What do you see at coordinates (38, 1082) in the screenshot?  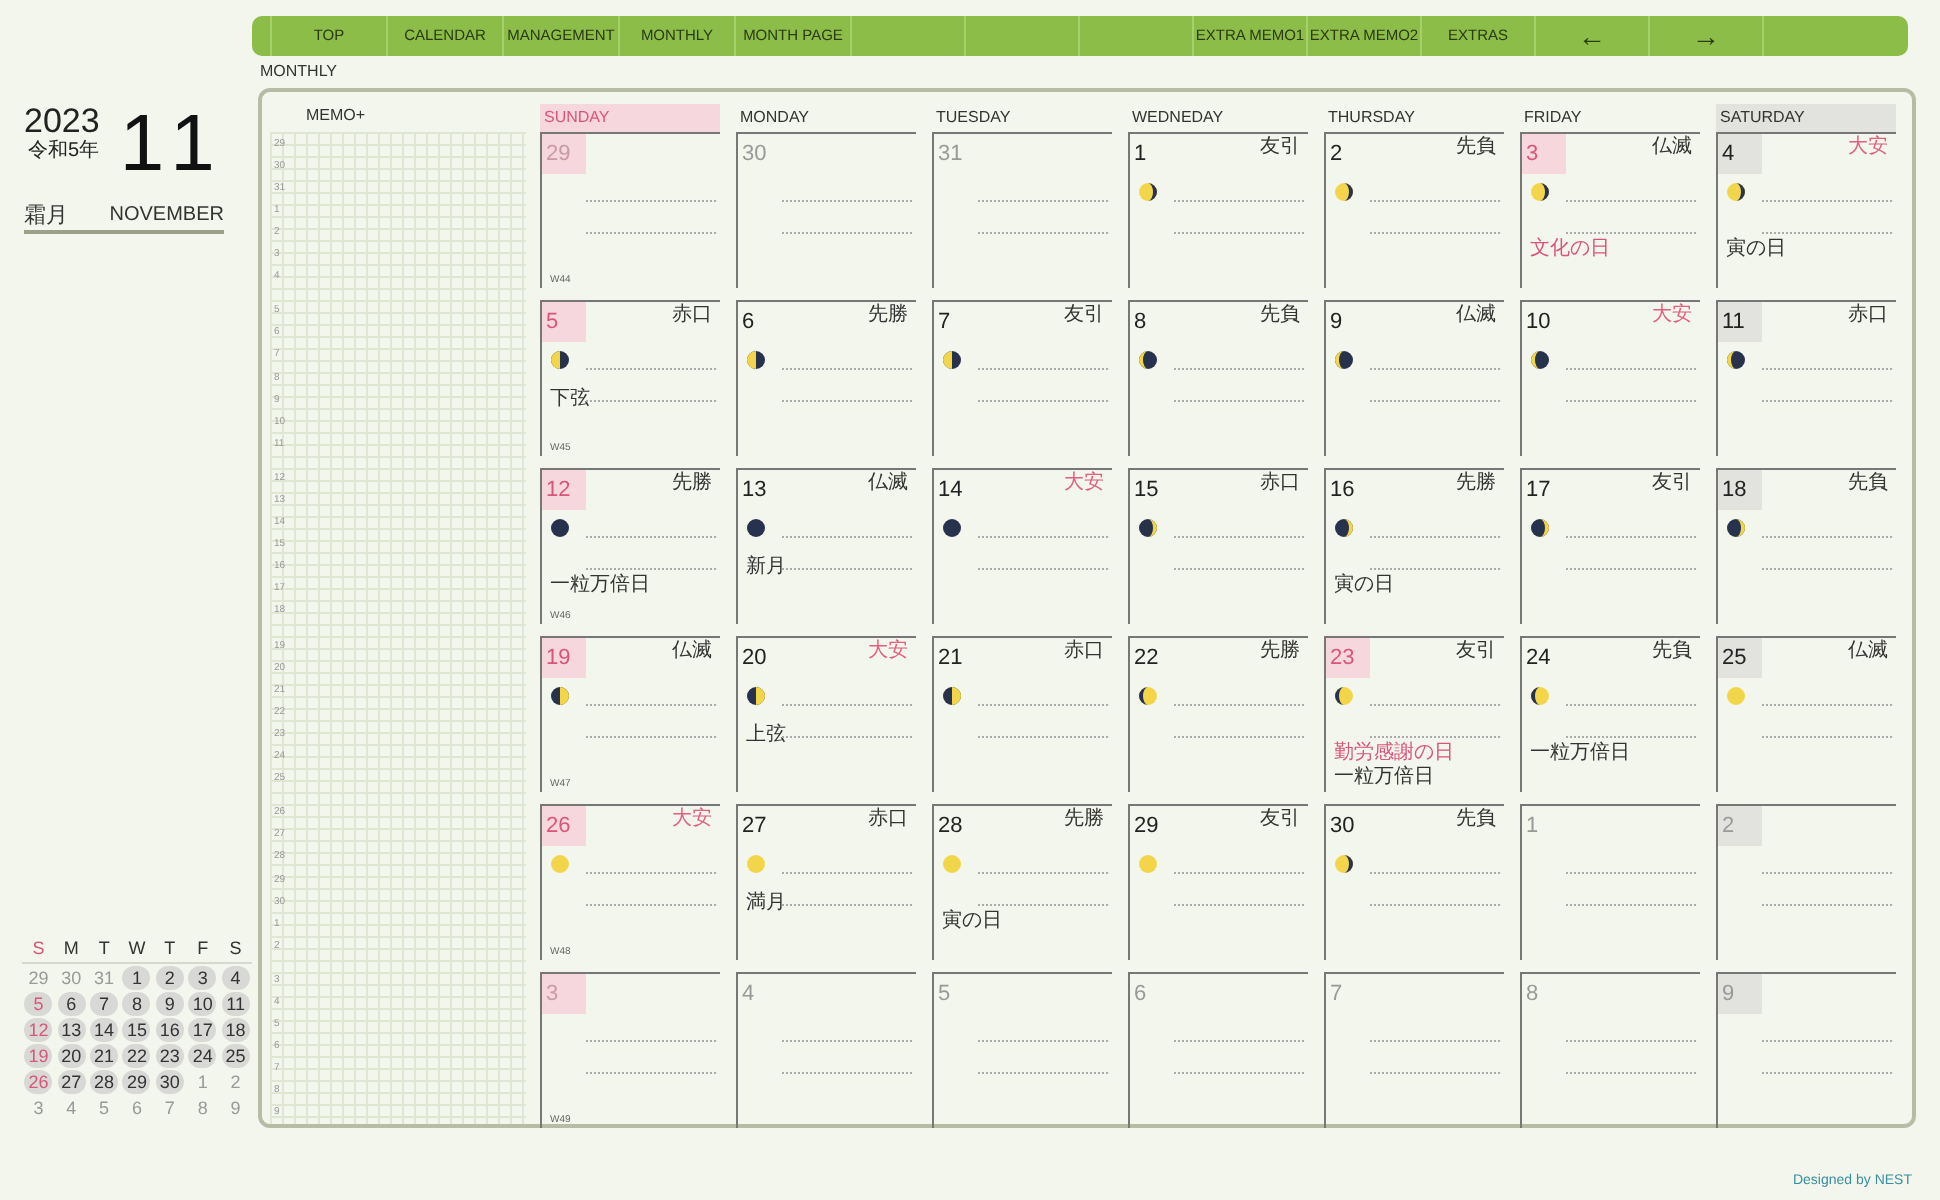 I see `mini-day: 26` at bounding box center [38, 1082].